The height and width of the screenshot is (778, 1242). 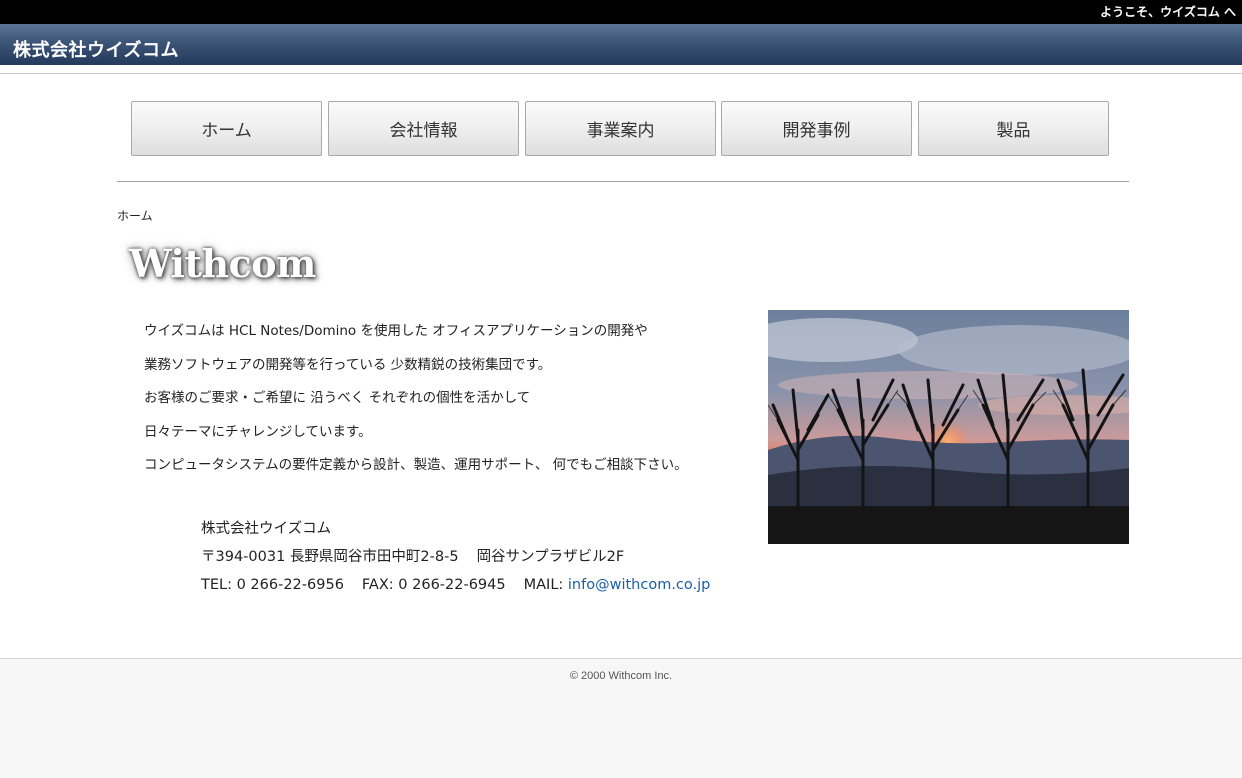 I want to click on nav-cases-button: 開発事例, so click(x=816, y=128).